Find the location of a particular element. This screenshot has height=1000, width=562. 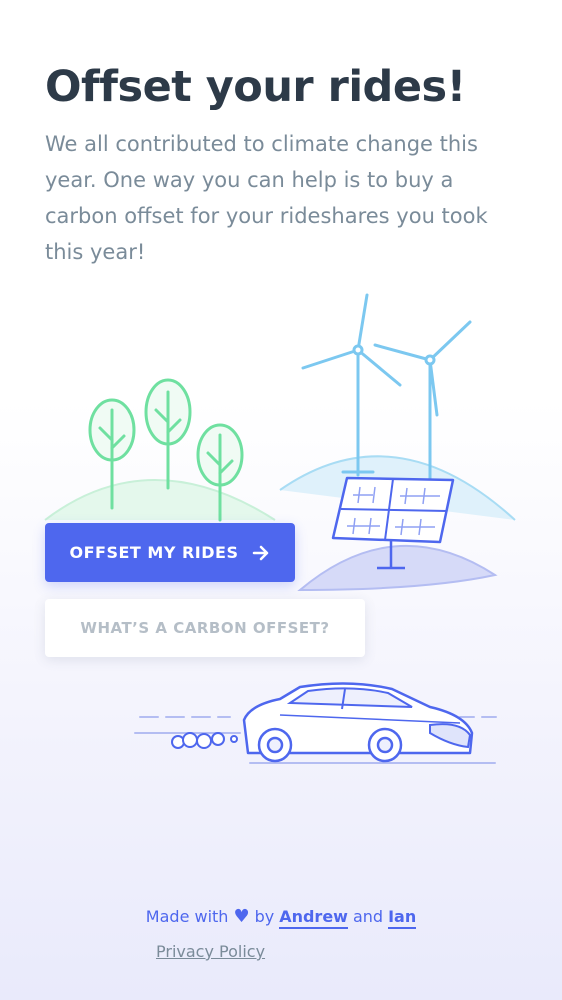

electric-car-illustration is located at coordinates (317, 723).